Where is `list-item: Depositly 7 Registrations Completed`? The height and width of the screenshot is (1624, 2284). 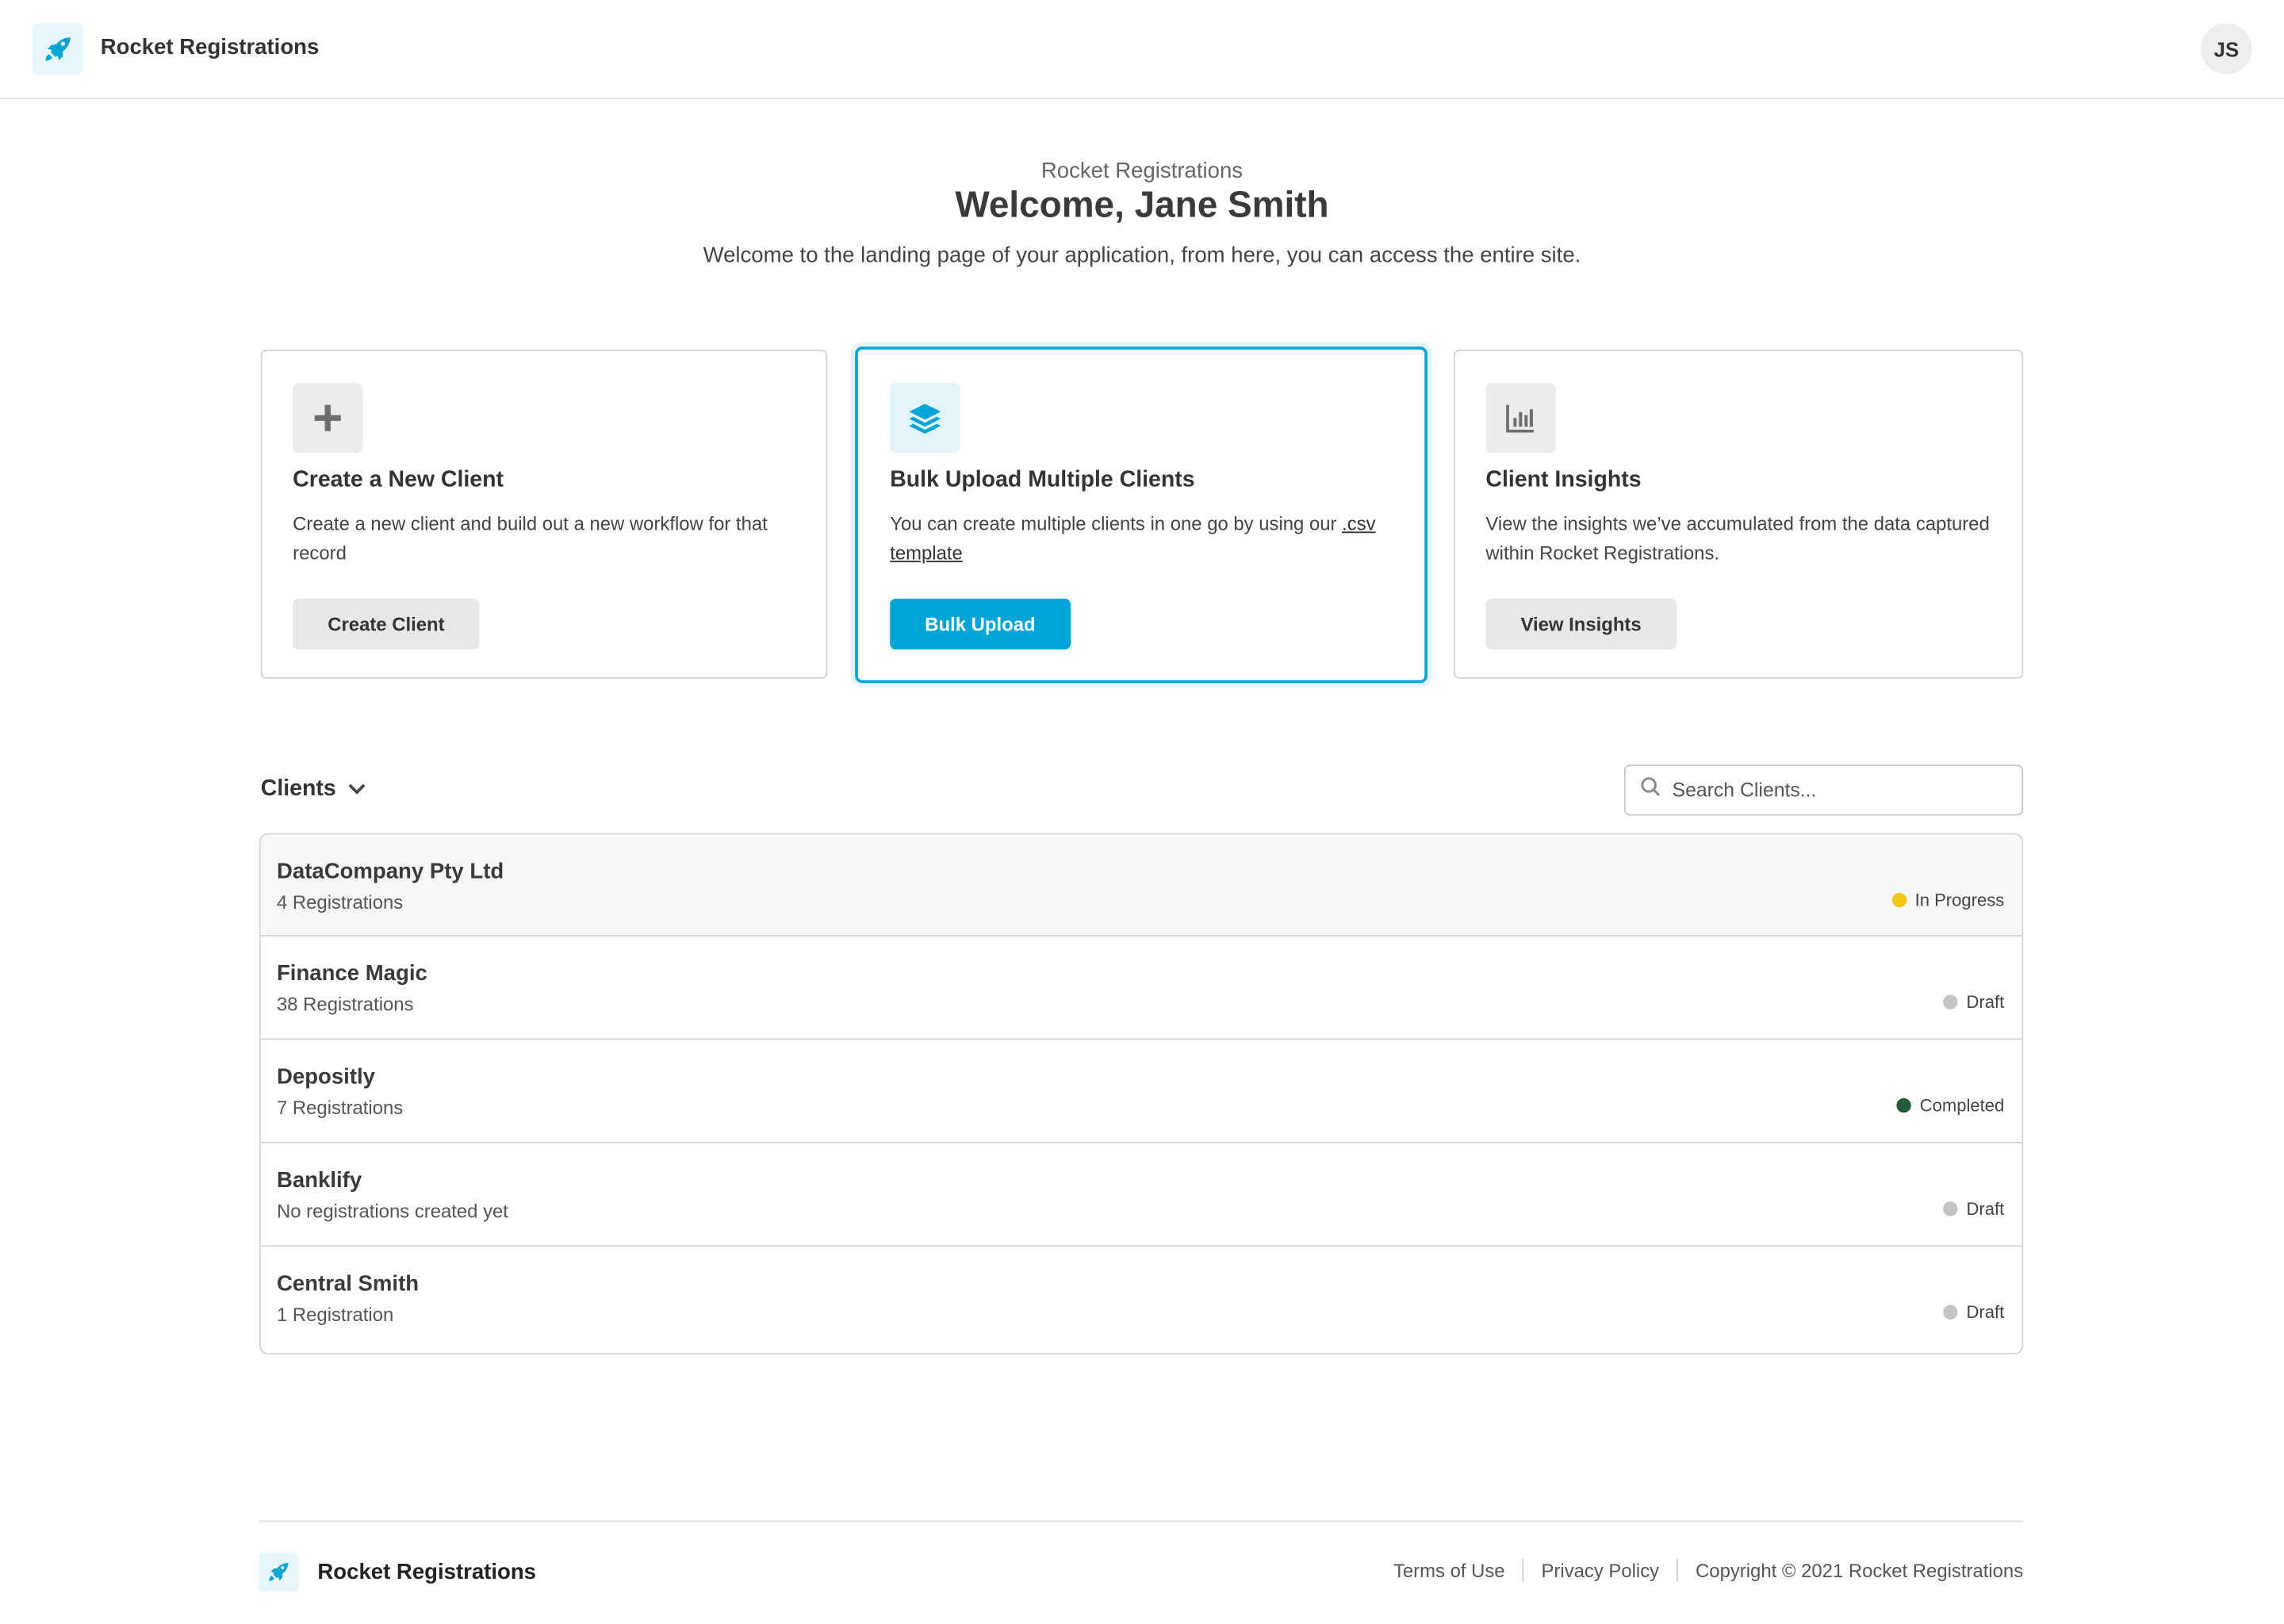 list-item: Depositly 7 Registrations Completed is located at coordinates (1141, 1091).